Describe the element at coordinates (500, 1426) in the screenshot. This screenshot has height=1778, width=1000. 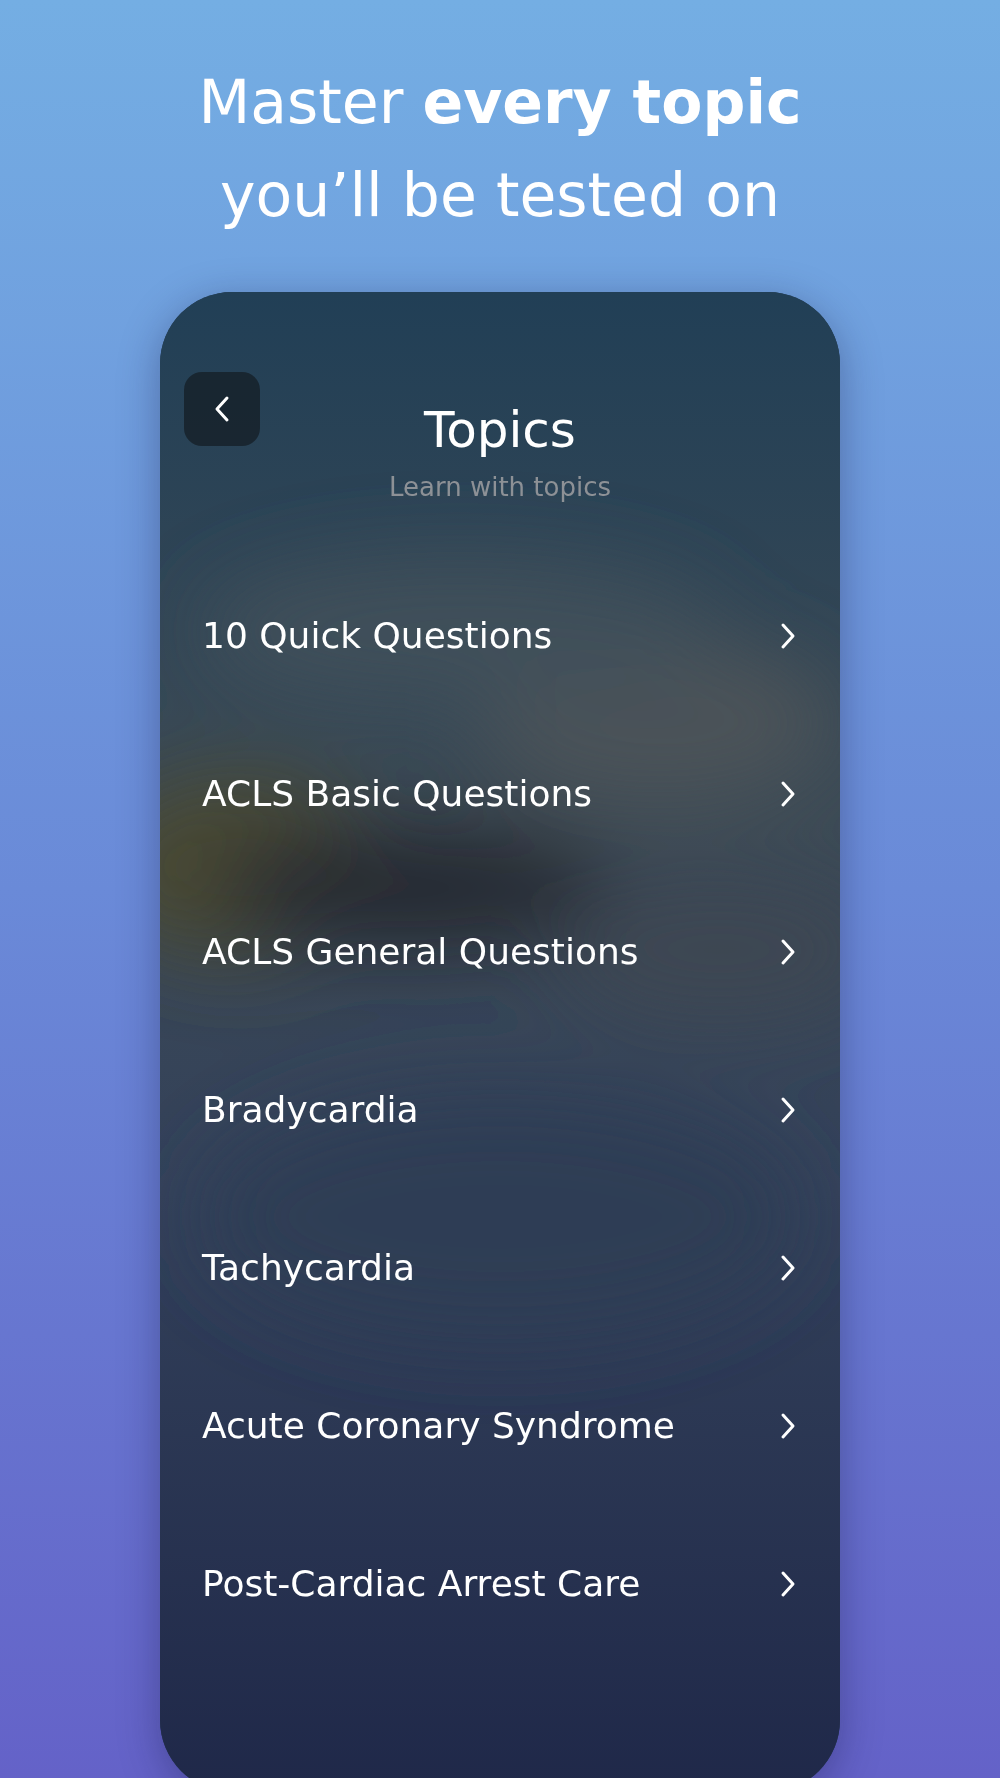
I see `topic-row: Acute Coronary Syndrome` at that location.